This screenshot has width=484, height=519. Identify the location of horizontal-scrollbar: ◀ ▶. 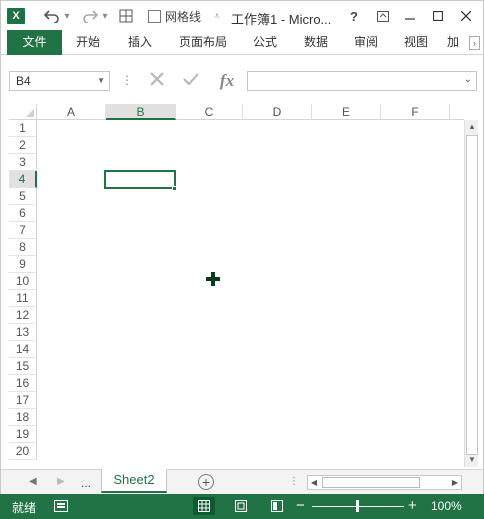
(384, 482).